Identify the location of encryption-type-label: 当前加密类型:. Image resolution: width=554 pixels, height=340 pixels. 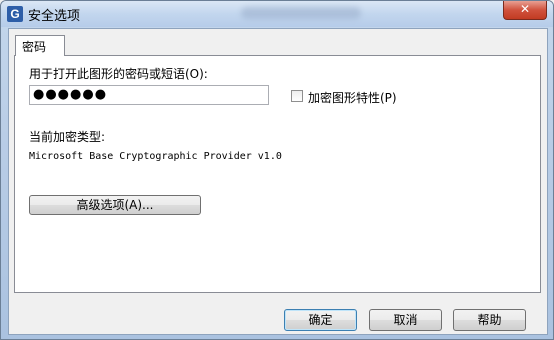
(67, 137).